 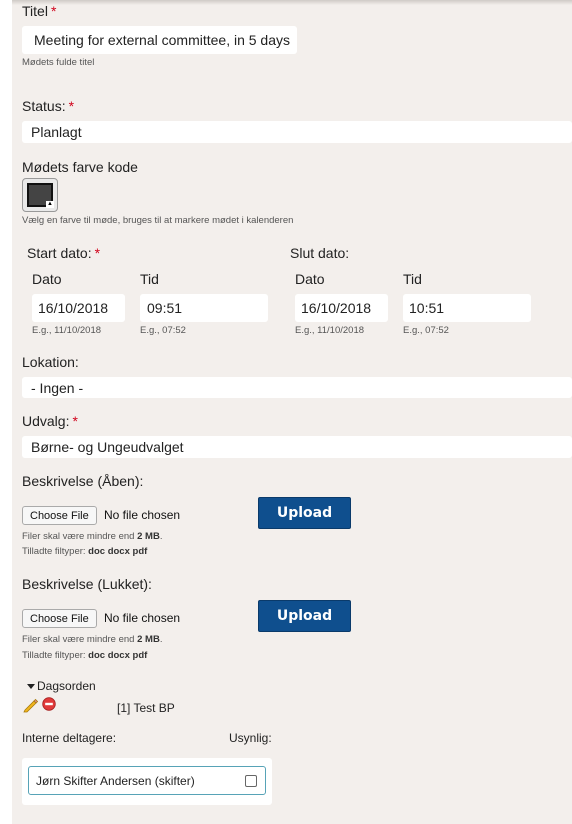 What do you see at coordinates (115, 780) in the screenshot?
I see `participant-name: Jørn Skifter Andersen (skifter)` at bounding box center [115, 780].